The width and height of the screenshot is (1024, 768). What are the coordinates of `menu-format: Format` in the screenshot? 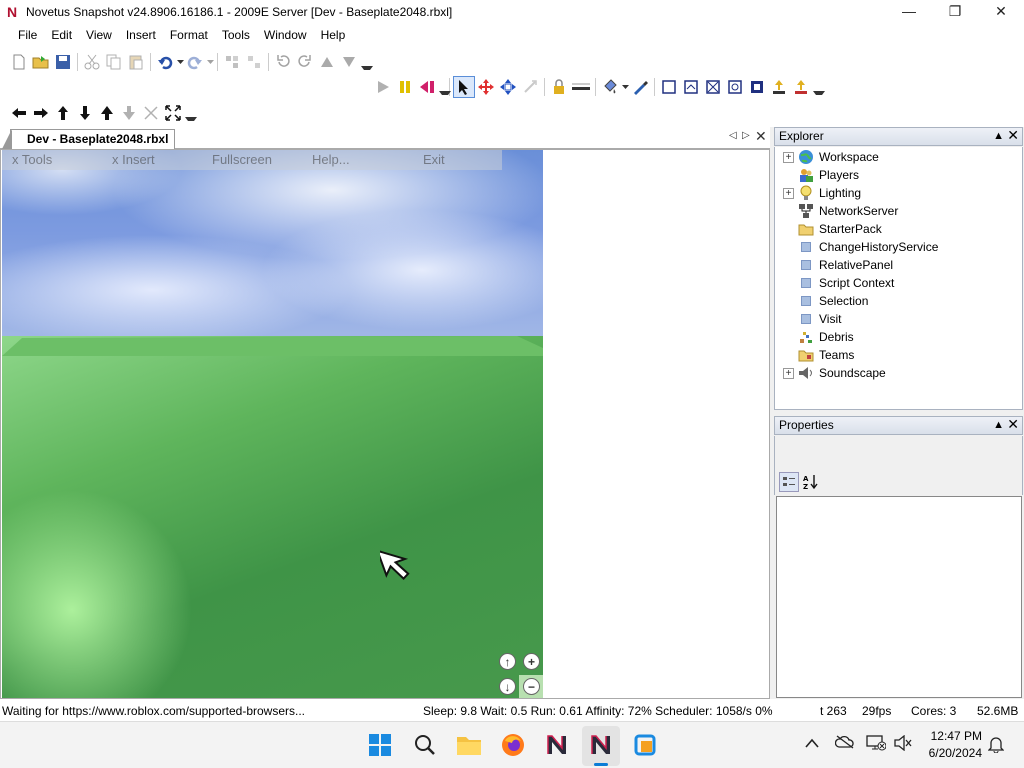 It's located at (189, 35).